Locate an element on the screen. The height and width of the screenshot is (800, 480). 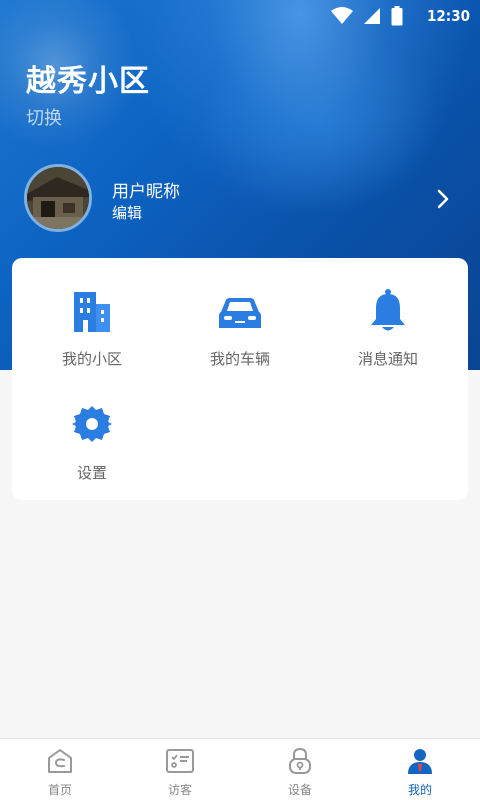
tab-label: 访客 is located at coordinates (179, 790).